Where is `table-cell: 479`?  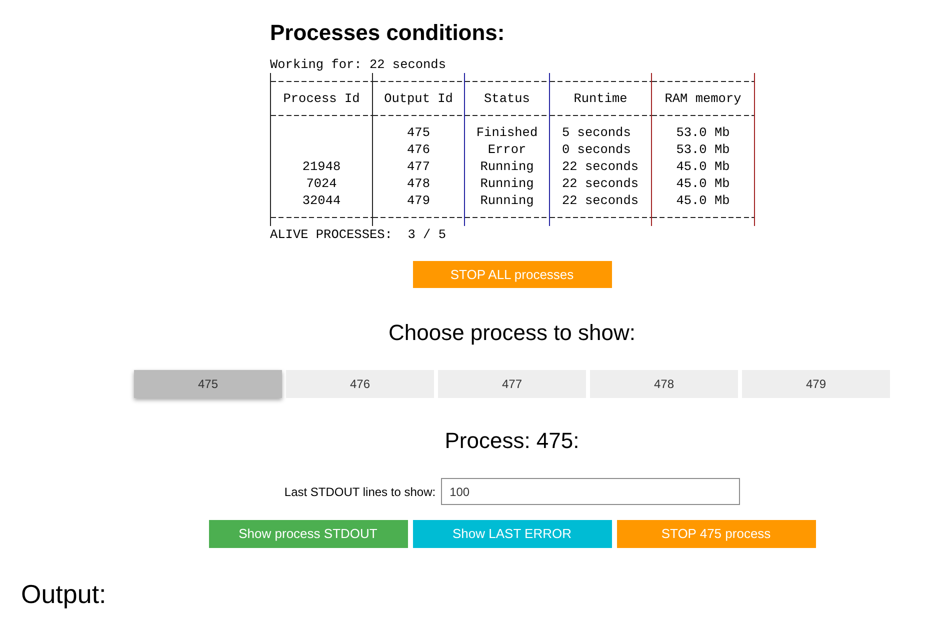 table-cell: 479 is located at coordinates (418, 200).